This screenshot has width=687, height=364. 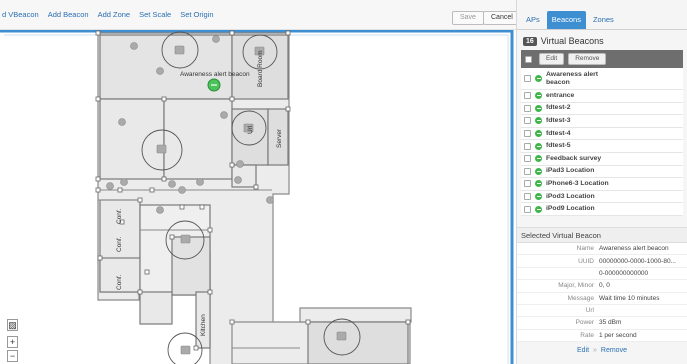 I want to click on list-item: fdtest-2, so click(x=602, y=109).